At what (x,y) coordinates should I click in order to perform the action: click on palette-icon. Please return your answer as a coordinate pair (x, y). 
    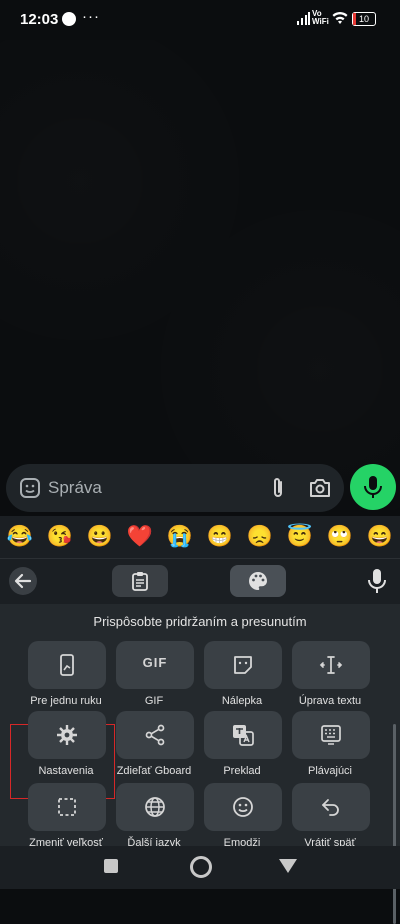
    Looking at the image, I should click on (258, 581).